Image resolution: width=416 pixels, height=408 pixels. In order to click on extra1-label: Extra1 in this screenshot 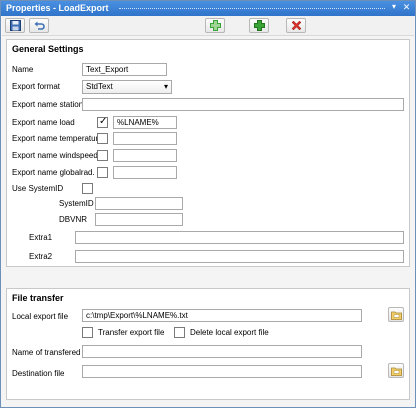, I will do `click(41, 237)`.